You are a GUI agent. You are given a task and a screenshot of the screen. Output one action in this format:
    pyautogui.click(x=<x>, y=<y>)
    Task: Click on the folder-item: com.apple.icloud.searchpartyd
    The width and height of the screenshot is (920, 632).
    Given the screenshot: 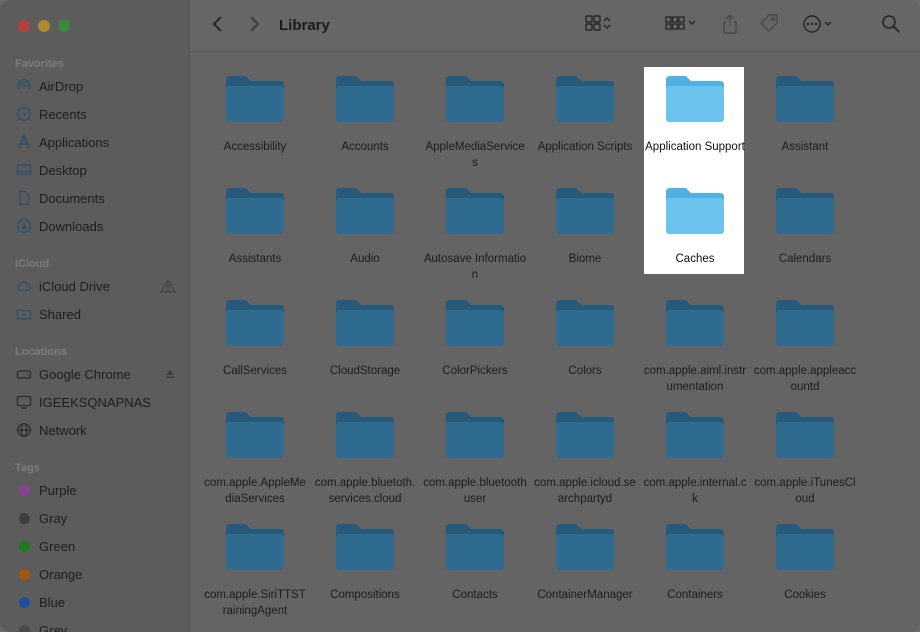 What is the action you would take?
    pyautogui.click(x=585, y=446)
    